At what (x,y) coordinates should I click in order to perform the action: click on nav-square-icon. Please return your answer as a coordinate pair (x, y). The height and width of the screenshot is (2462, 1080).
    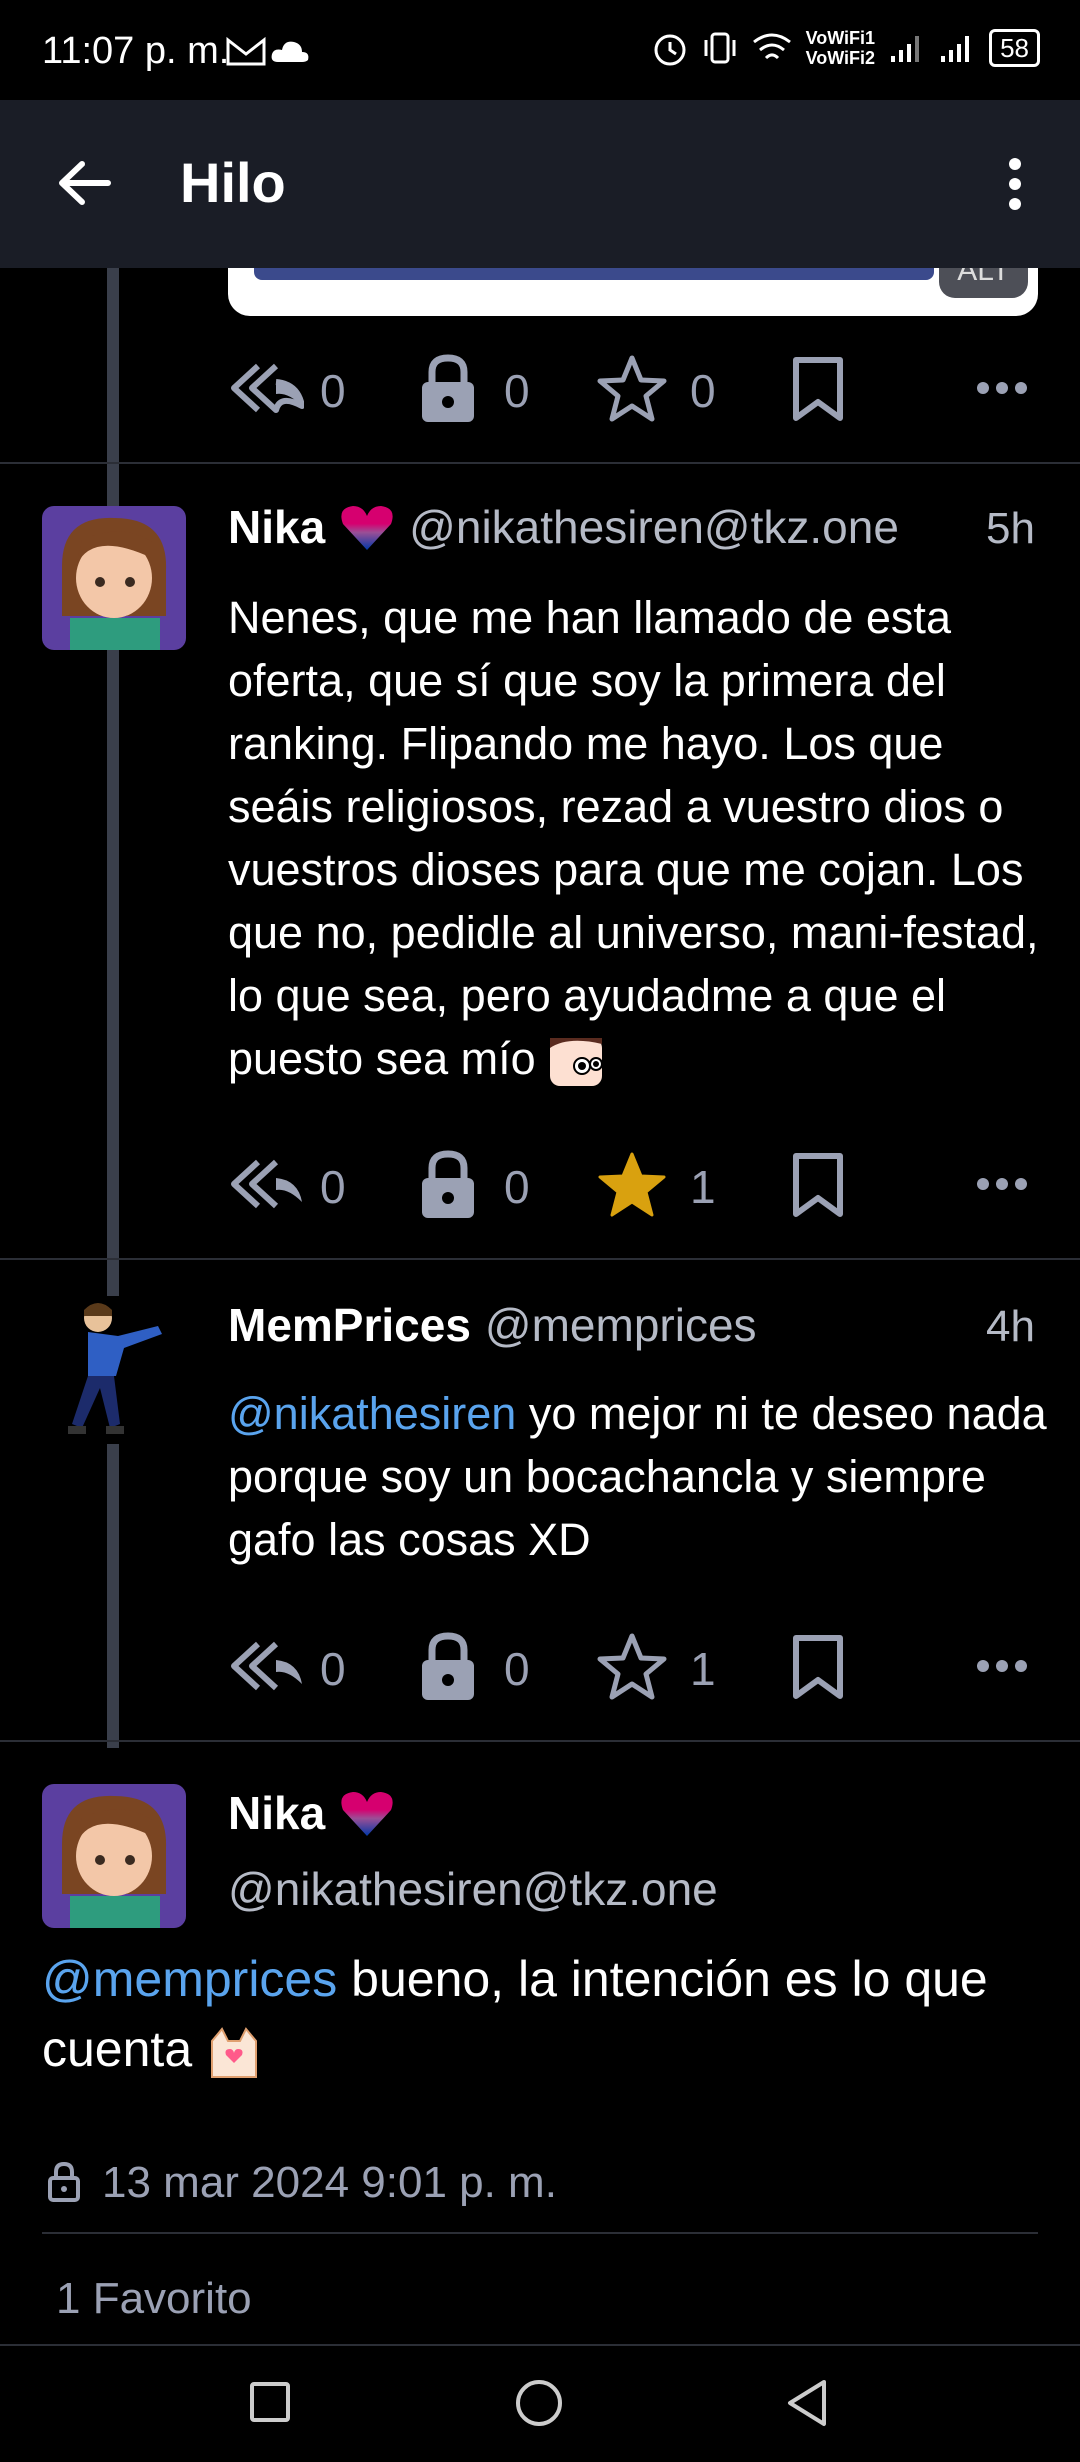
    Looking at the image, I should click on (270, 2402).